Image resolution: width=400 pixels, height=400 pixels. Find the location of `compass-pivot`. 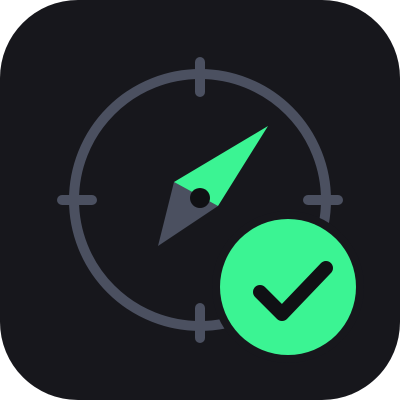

compass-pivot is located at coordinates (200, 198).